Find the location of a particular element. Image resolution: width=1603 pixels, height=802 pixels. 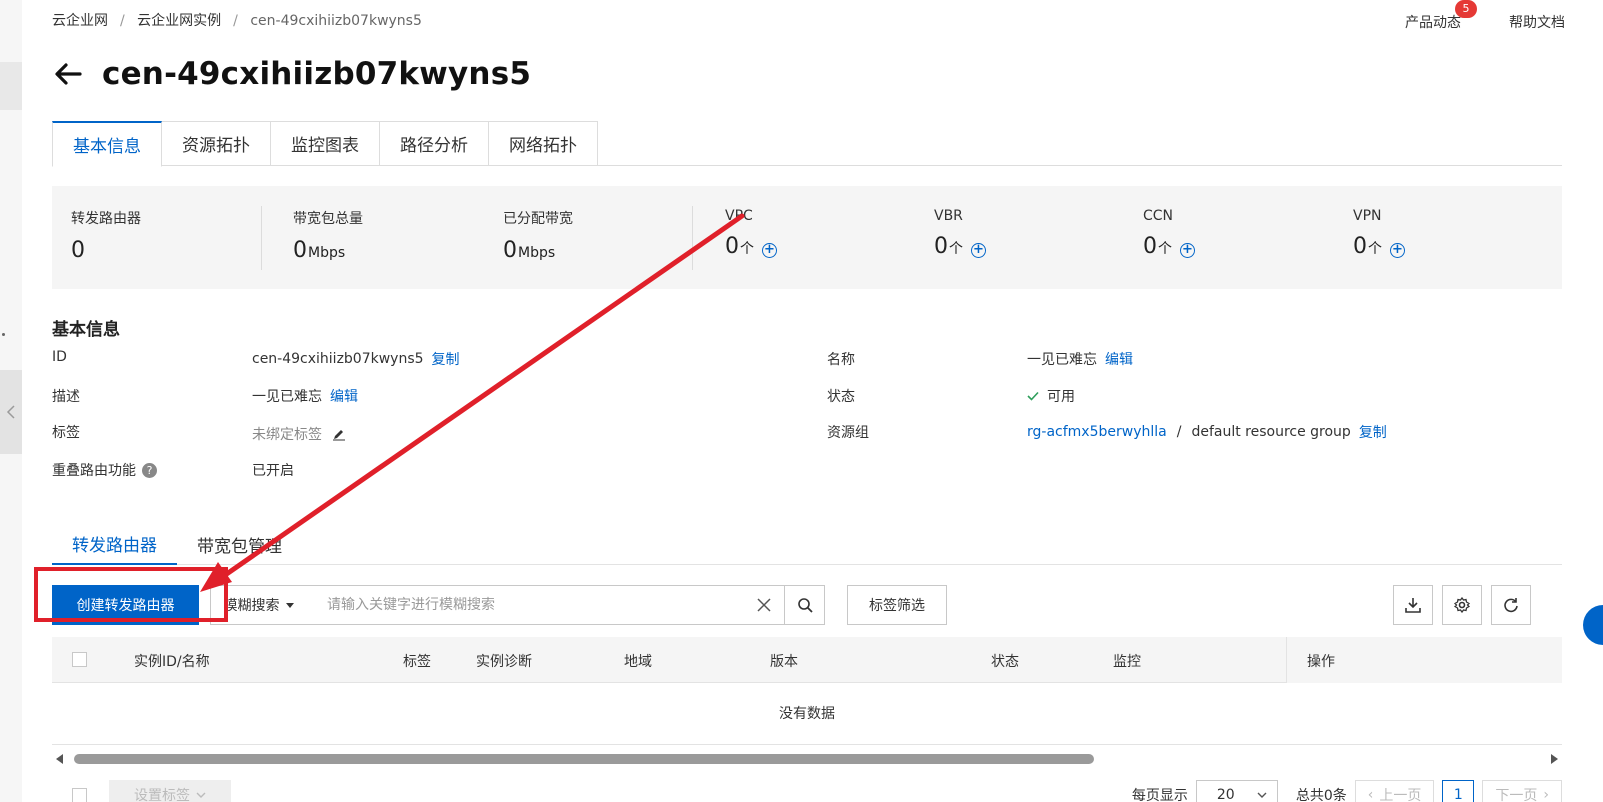

next-page-button: 下一页 › is located at coordinates (1522, 791).